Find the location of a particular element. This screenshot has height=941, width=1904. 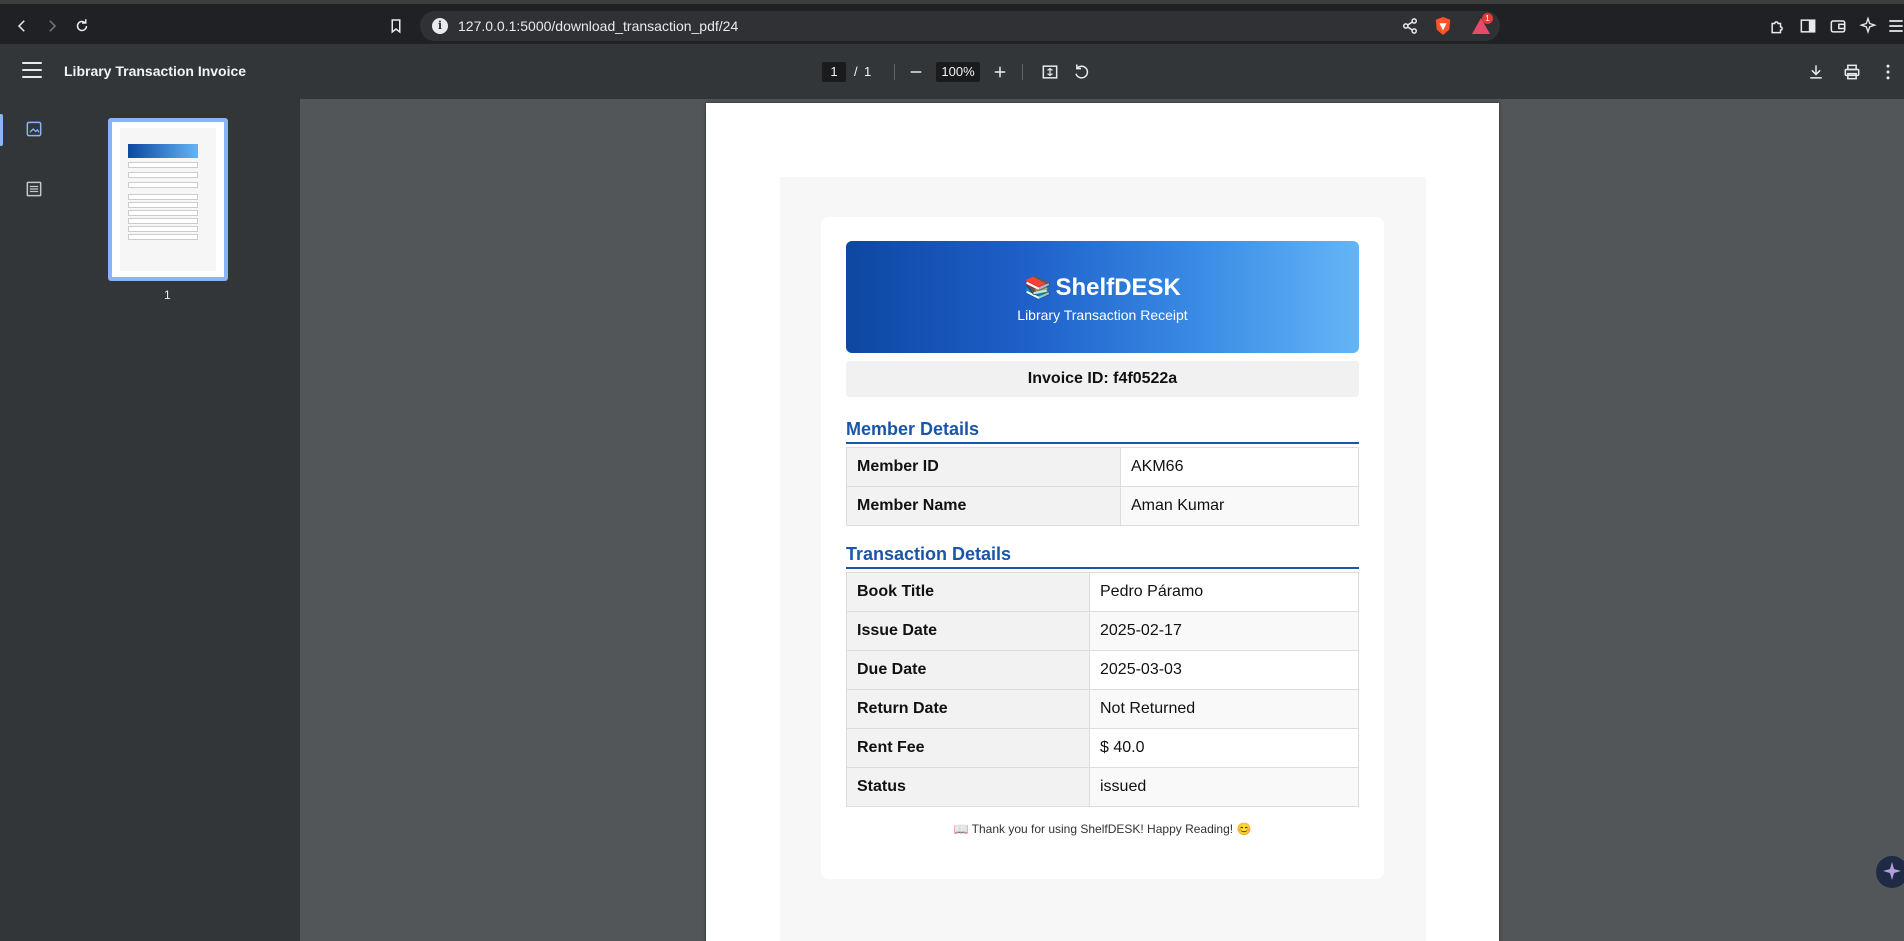

share-icon is located at coordinates (1410, 26).